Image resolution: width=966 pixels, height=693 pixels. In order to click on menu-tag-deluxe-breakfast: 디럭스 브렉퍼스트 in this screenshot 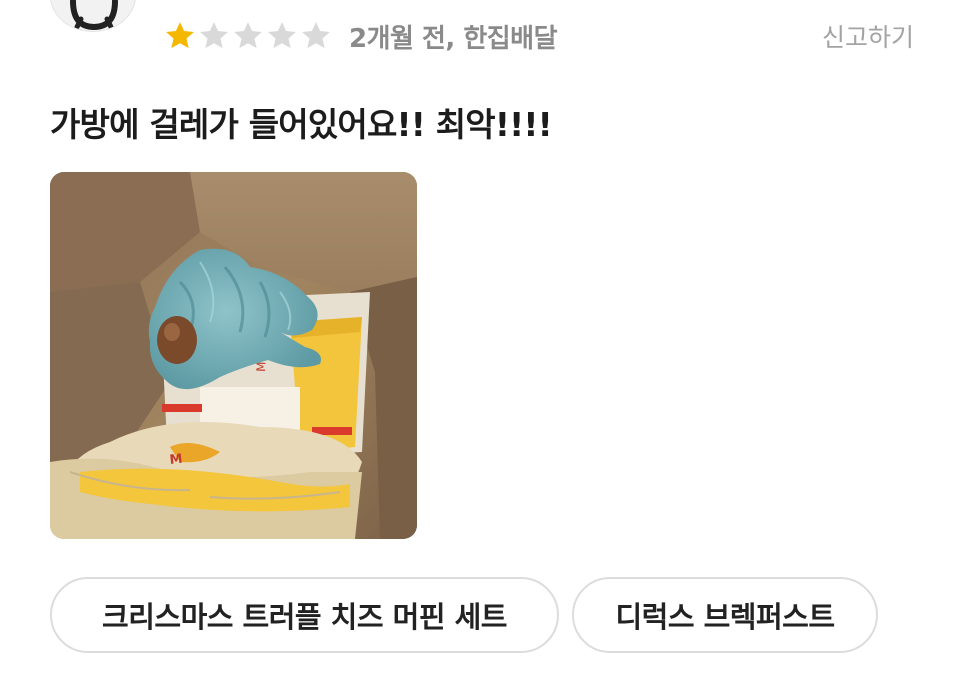, I will do `click(725, 615)`.